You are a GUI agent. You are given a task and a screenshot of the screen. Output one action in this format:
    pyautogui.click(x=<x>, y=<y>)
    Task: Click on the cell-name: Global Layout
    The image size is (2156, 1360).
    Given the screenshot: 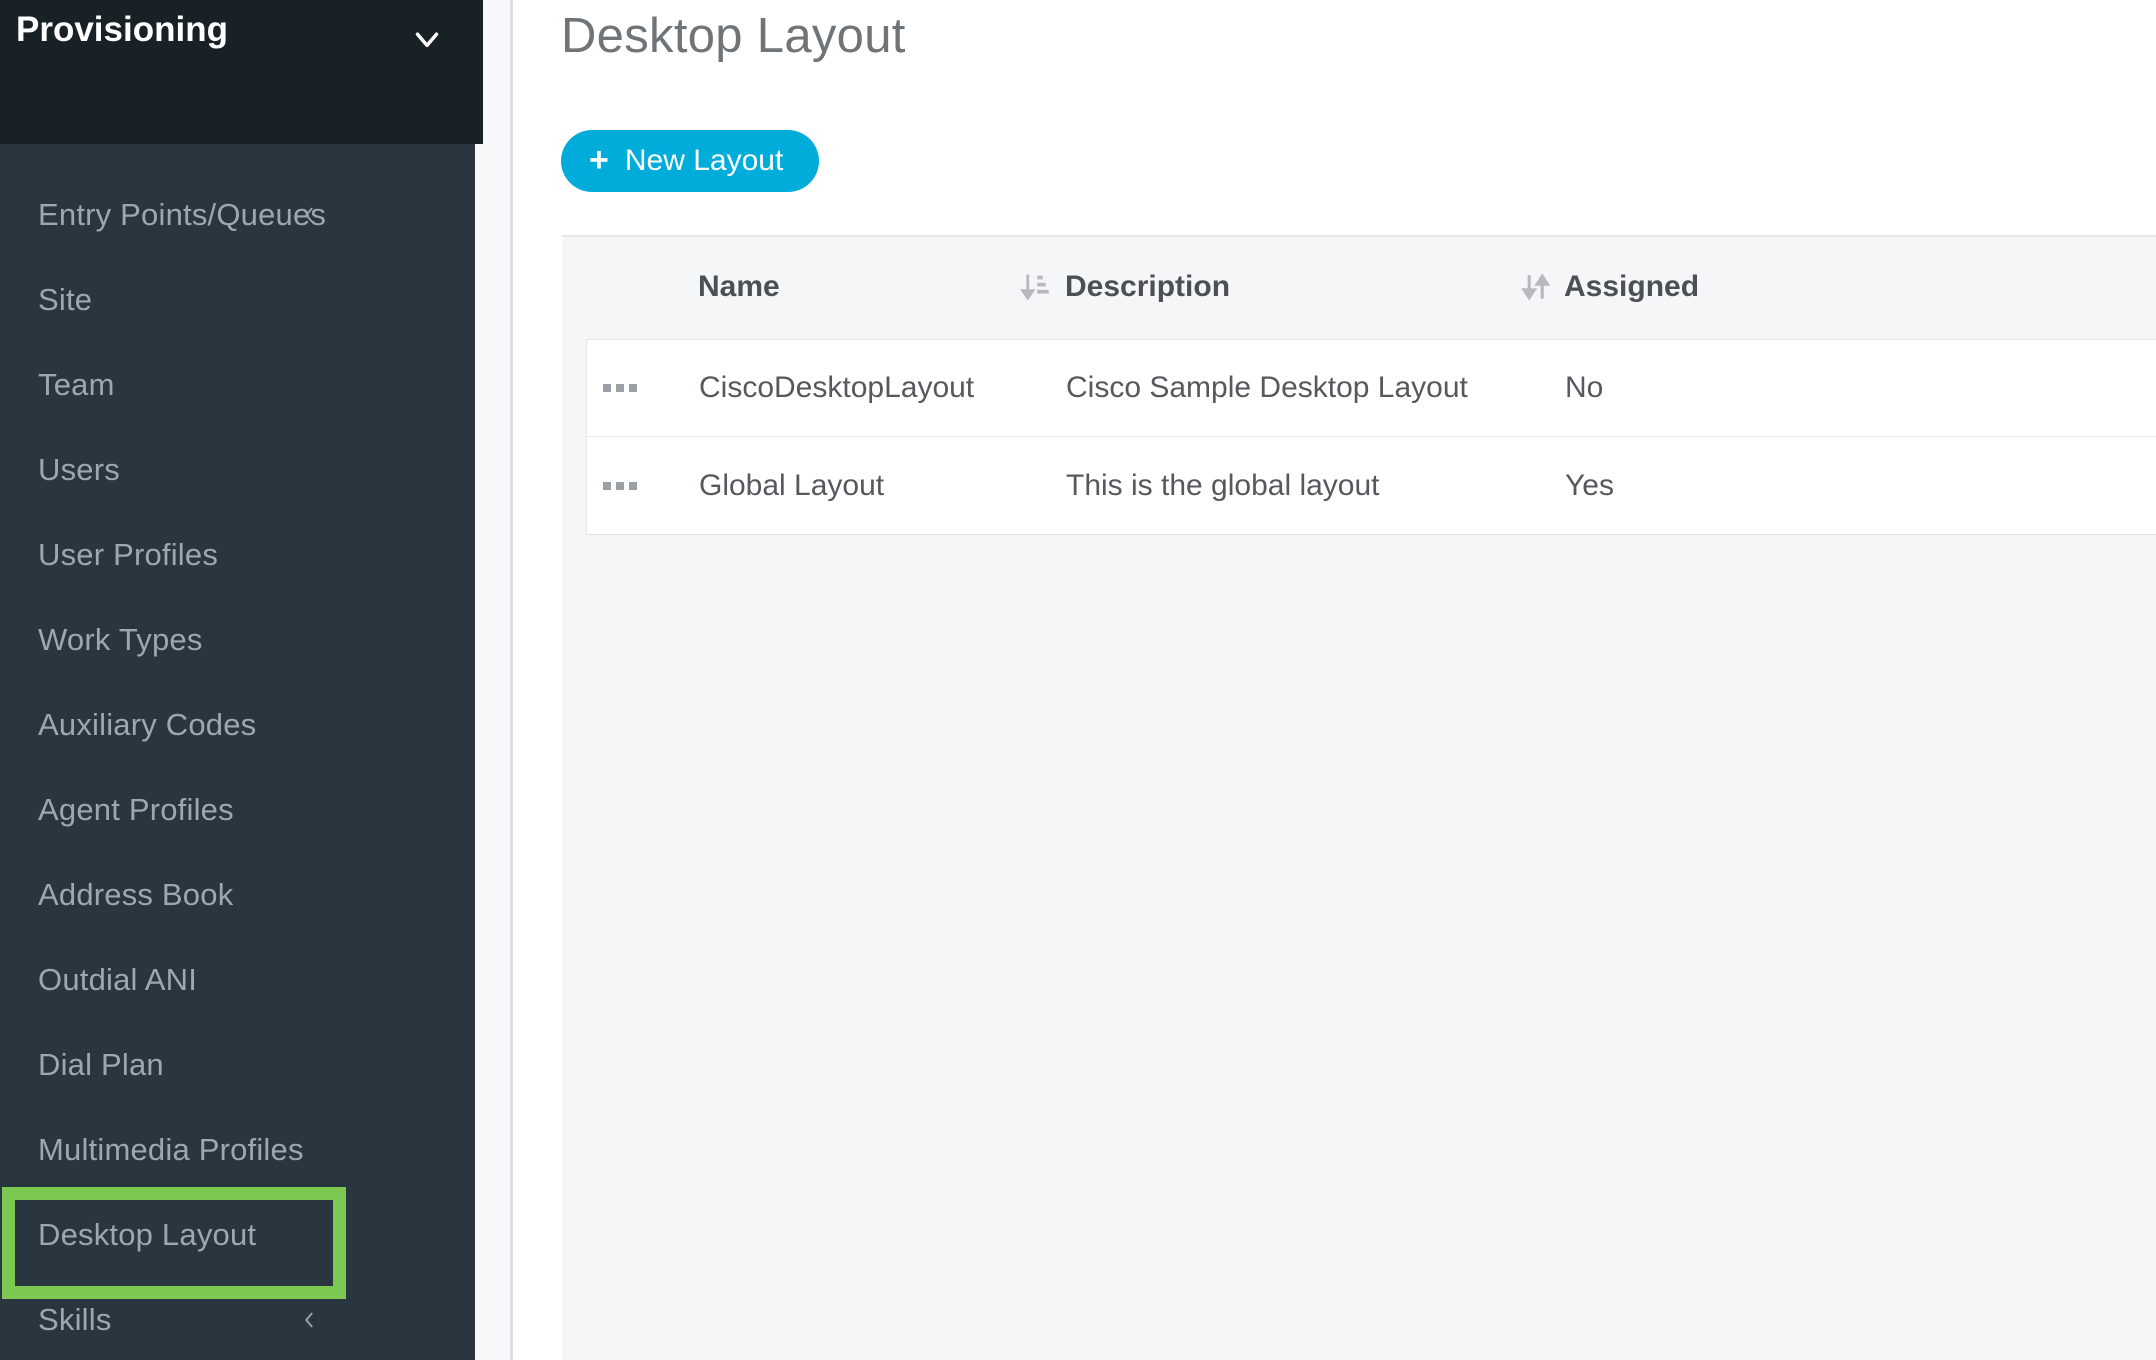 What is the action you would take?
    pyautogui.click(x=792, y=485)
    